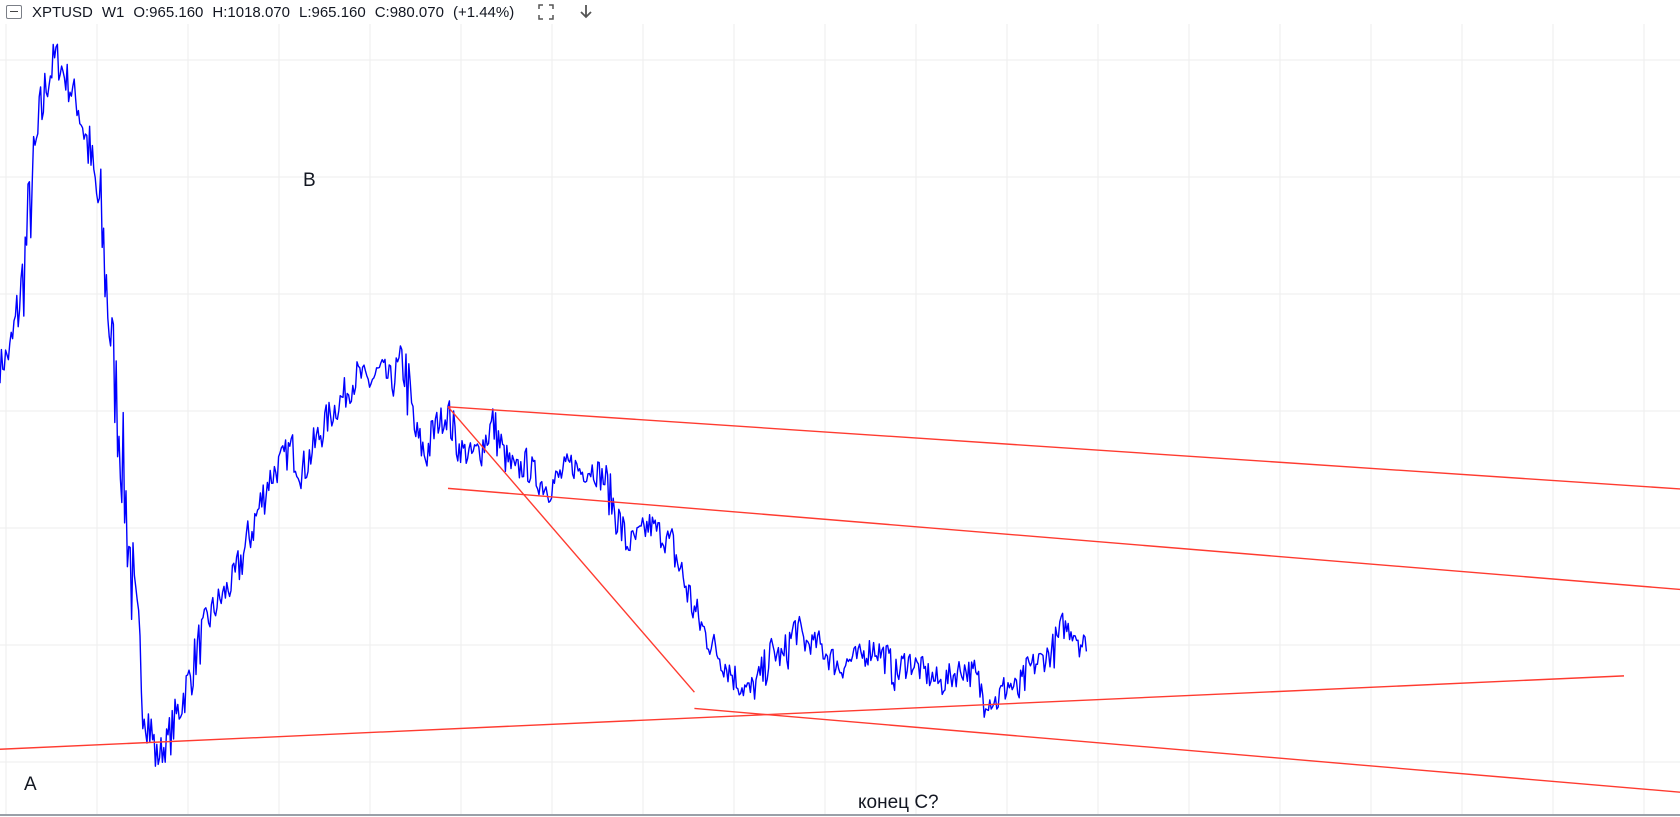 The width and height of the screenshot is (1680, 817). Describe the element at coordinates (14, 12) in the screenshot. I see `collapse-icon` at that location.